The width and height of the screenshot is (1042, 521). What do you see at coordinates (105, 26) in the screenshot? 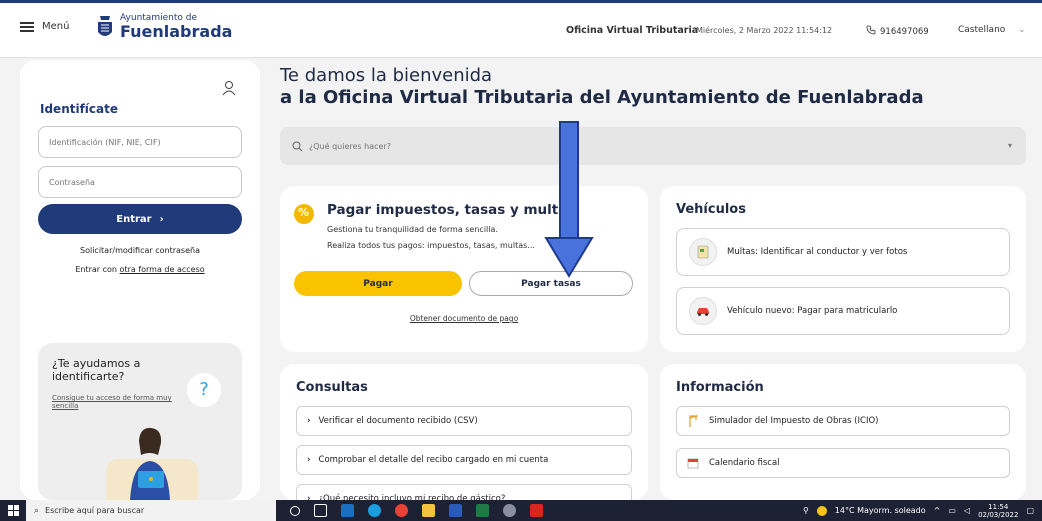
I see `coat-of-arms-icon` at bounding box center [105, 26].